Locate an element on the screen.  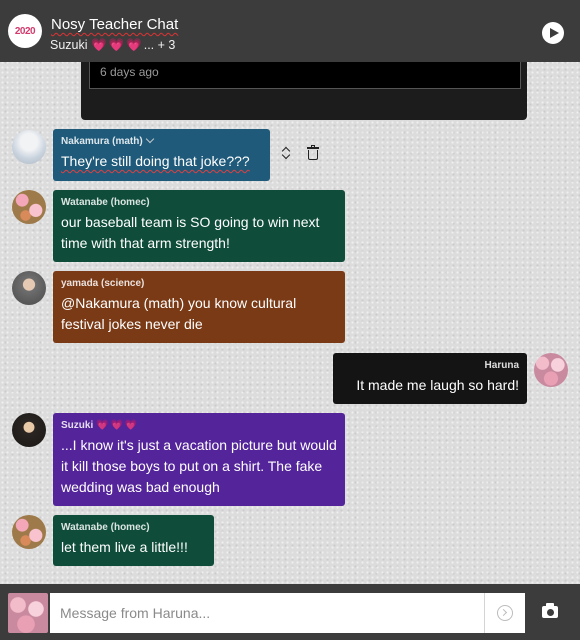
send-icon is located at coordinates (505, 613).